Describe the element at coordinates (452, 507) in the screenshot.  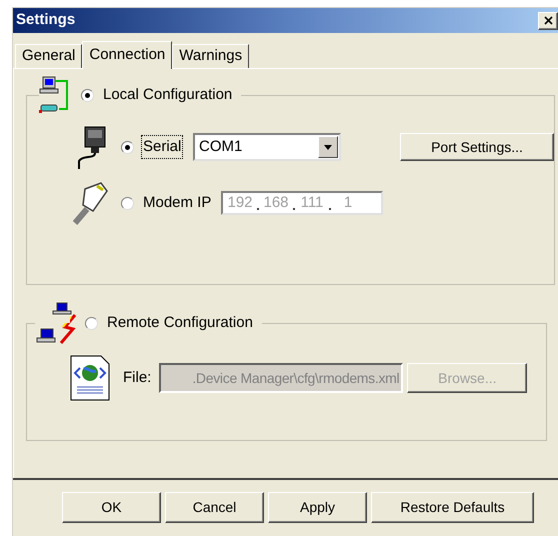
I see `dialog-button: Restore Defaults` at that location.